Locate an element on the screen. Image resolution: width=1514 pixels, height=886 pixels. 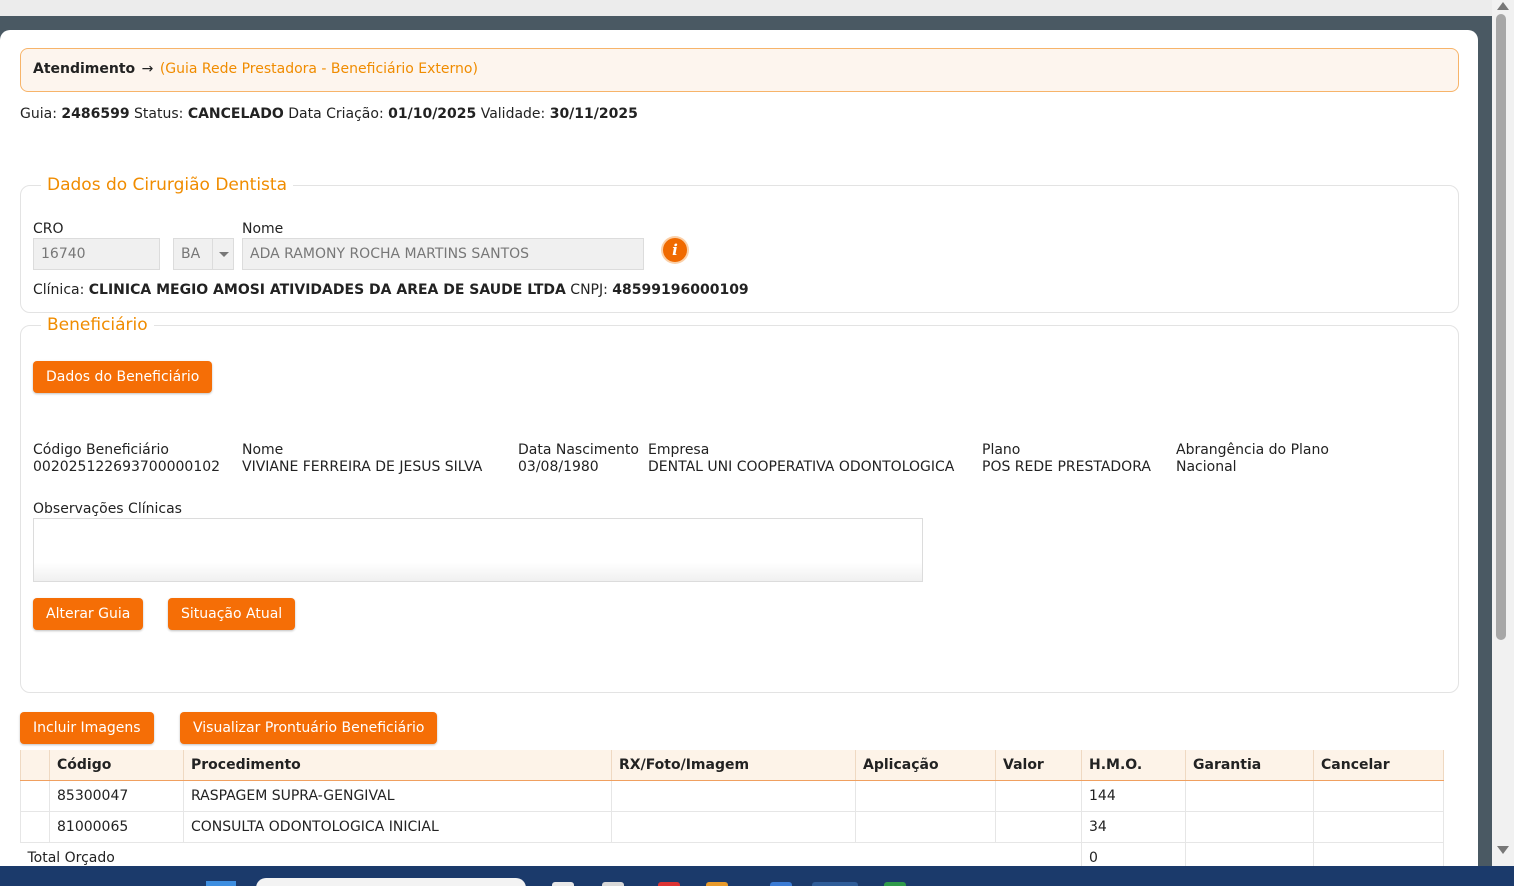
col-hmo: H.M.O. is located at coordinates (1133, 765).